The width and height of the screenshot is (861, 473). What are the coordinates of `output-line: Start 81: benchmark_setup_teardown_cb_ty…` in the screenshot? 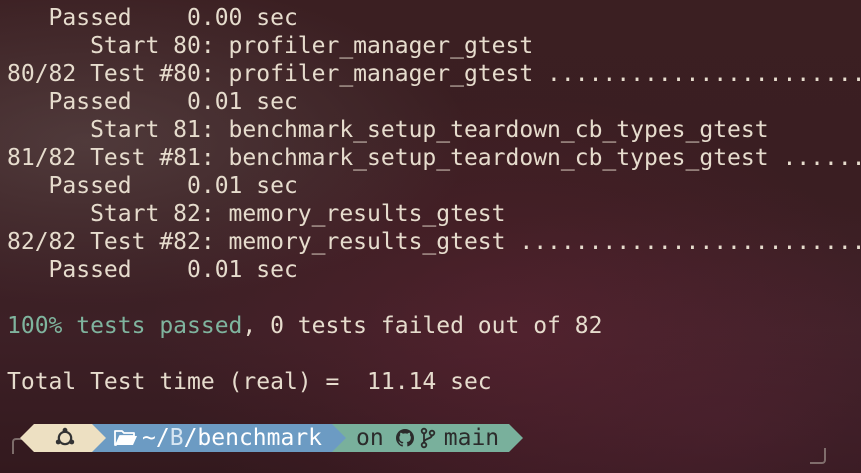 It's located at (388, 130).